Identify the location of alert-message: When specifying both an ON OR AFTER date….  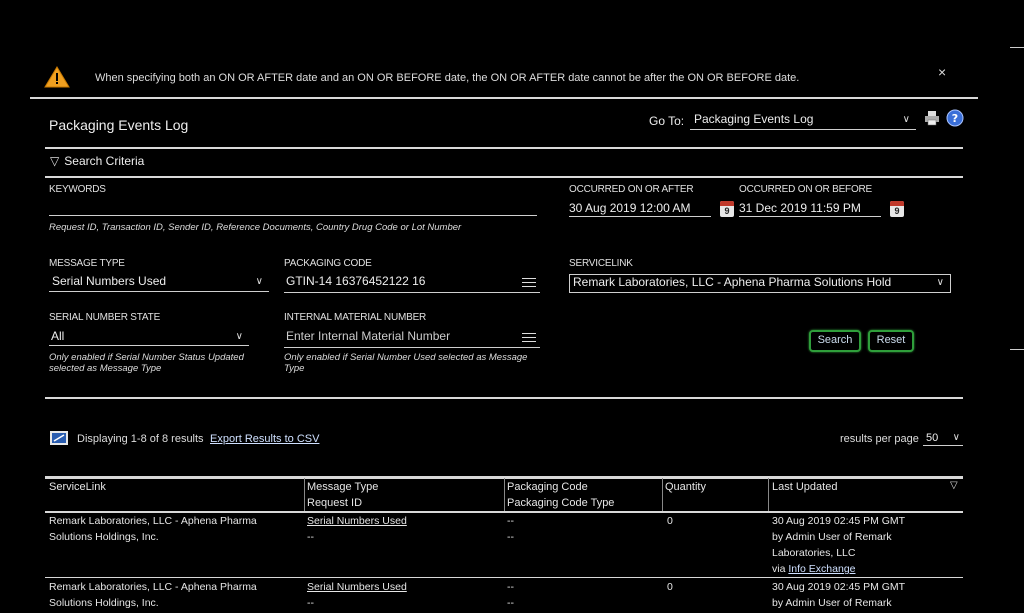
(447, 78).